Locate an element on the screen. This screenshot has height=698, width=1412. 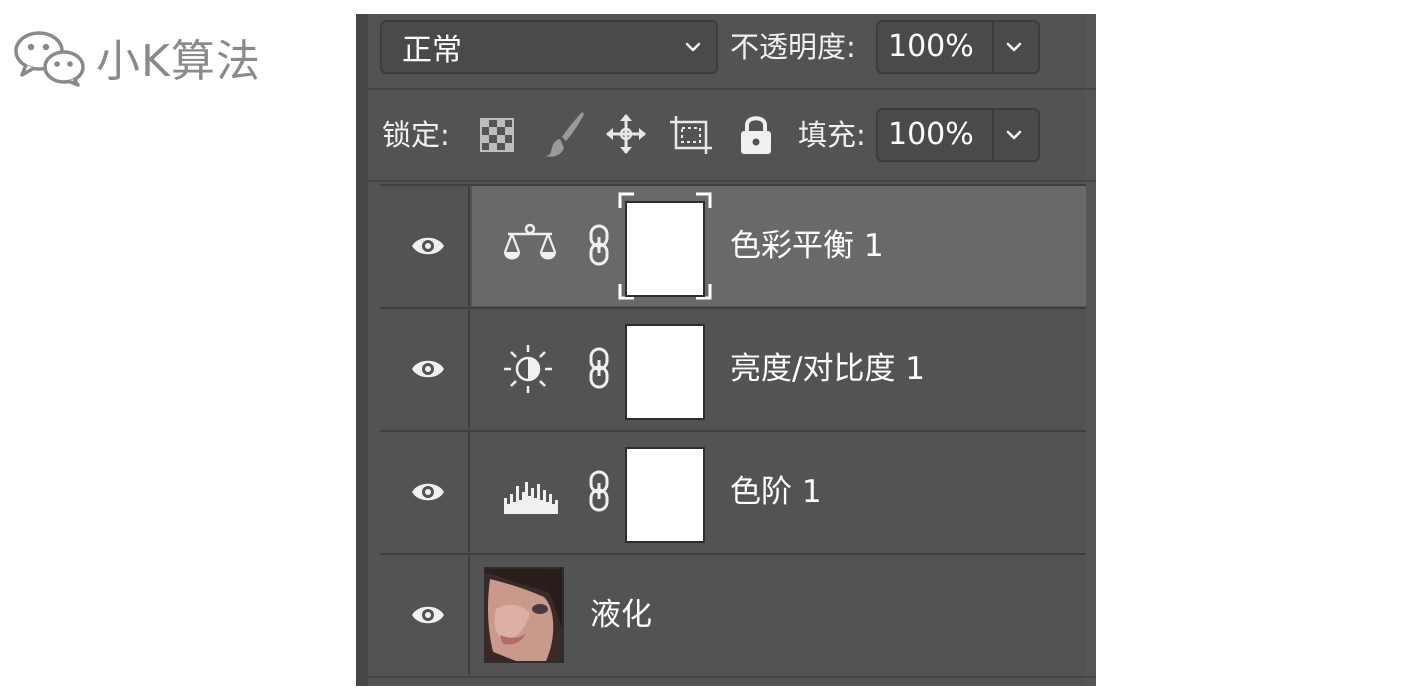
lock-artboard-icon is located at coordinates (691, 135).